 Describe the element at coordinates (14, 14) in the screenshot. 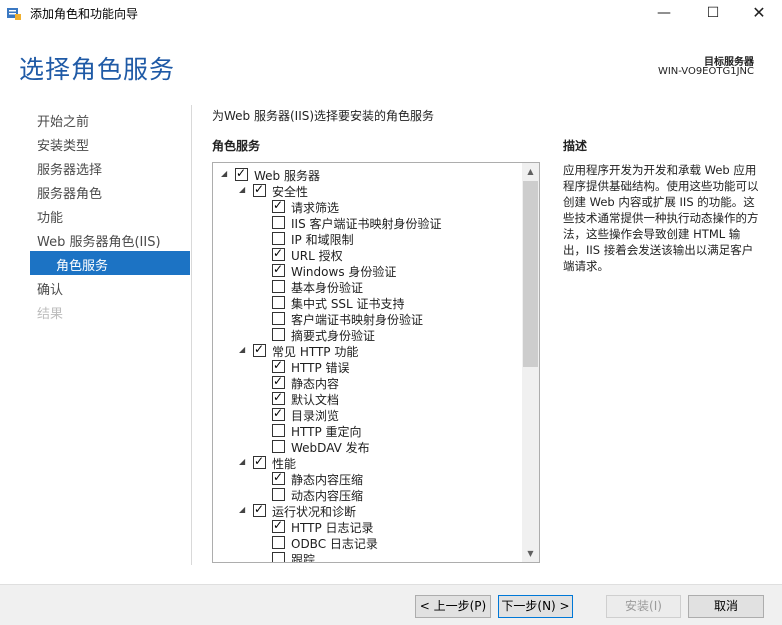

I see `server-manager-icon` at that location.